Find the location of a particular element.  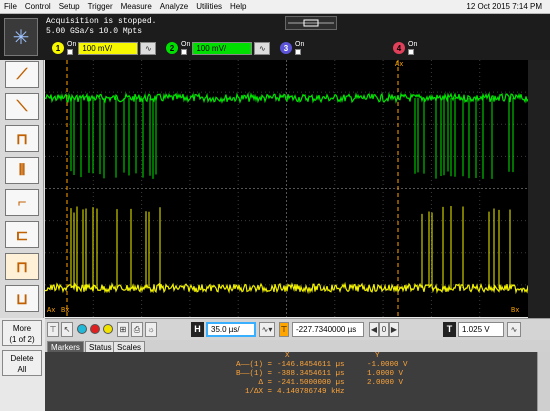

channel-3-on-label: On is located at coordinates (300, 44).